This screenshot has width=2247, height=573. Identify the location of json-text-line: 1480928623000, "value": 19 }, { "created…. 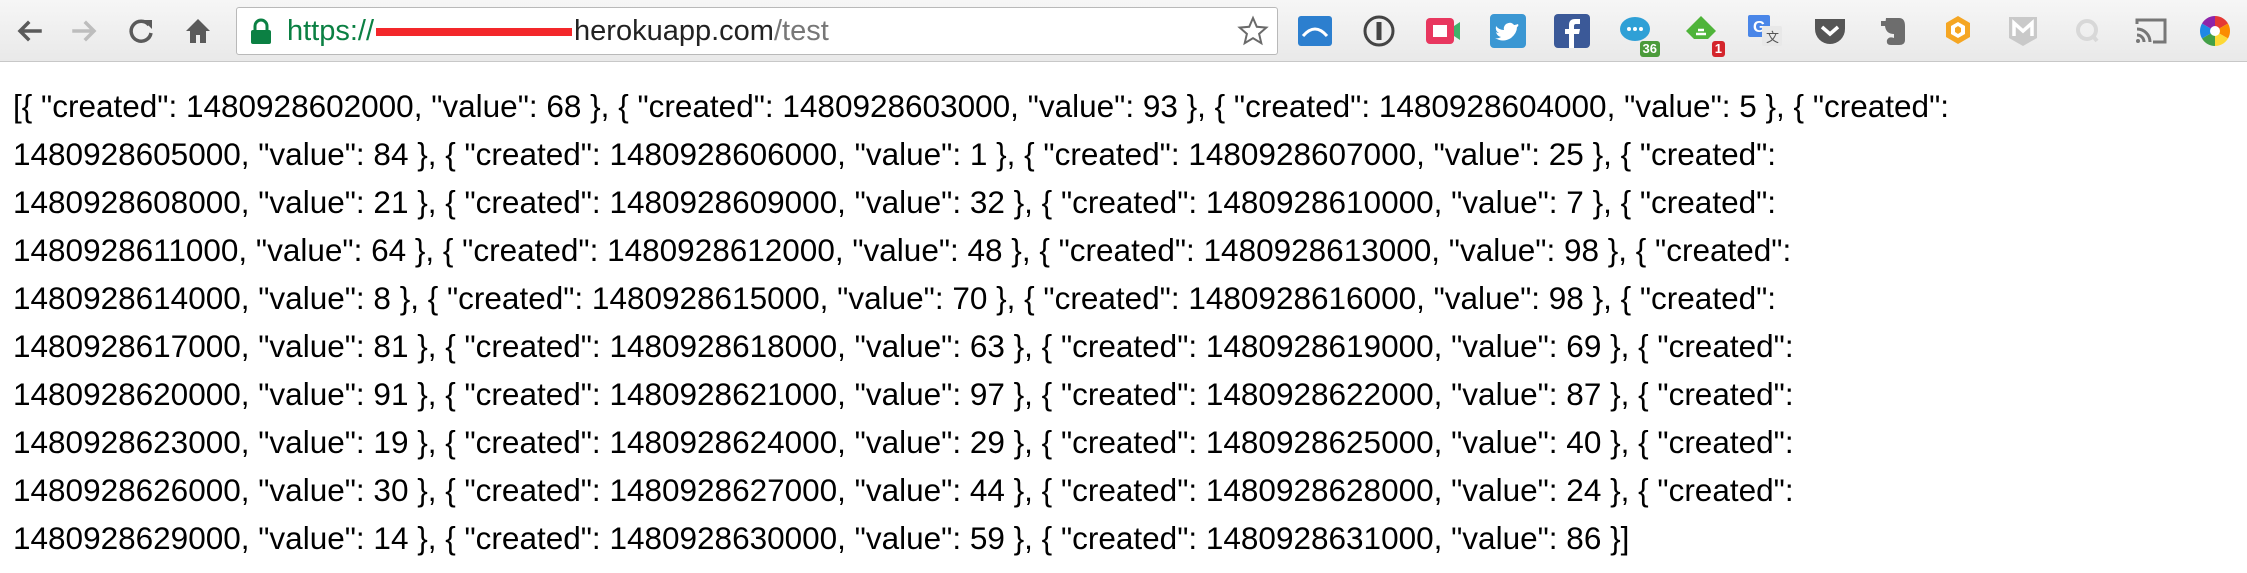
(903, 442).